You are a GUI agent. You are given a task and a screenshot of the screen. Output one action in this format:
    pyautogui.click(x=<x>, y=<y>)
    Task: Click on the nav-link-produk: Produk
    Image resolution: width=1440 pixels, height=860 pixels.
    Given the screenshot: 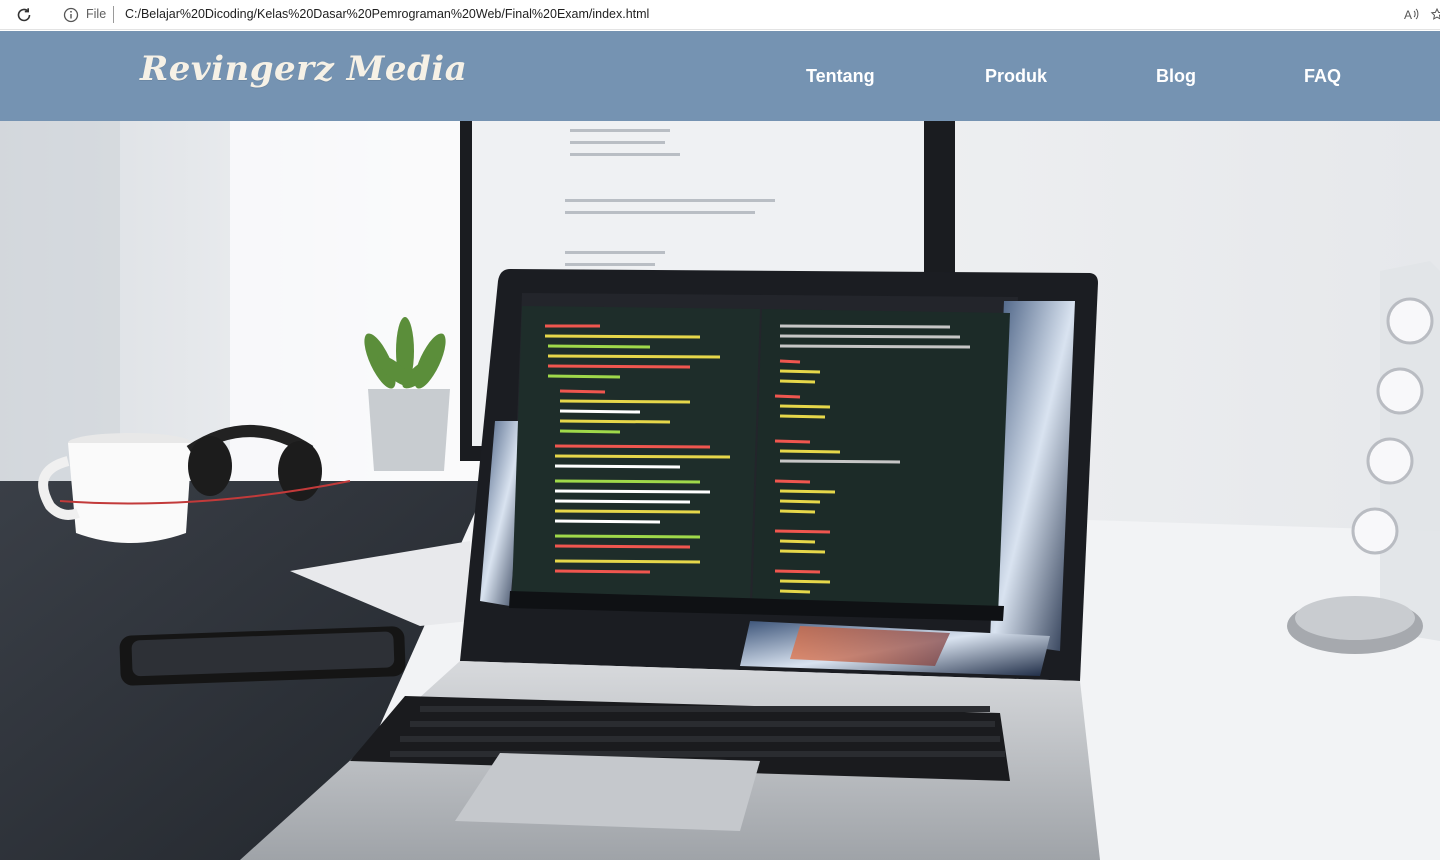 What is the action you would take?
    pyautogui.click(x=1016, y=76)
    